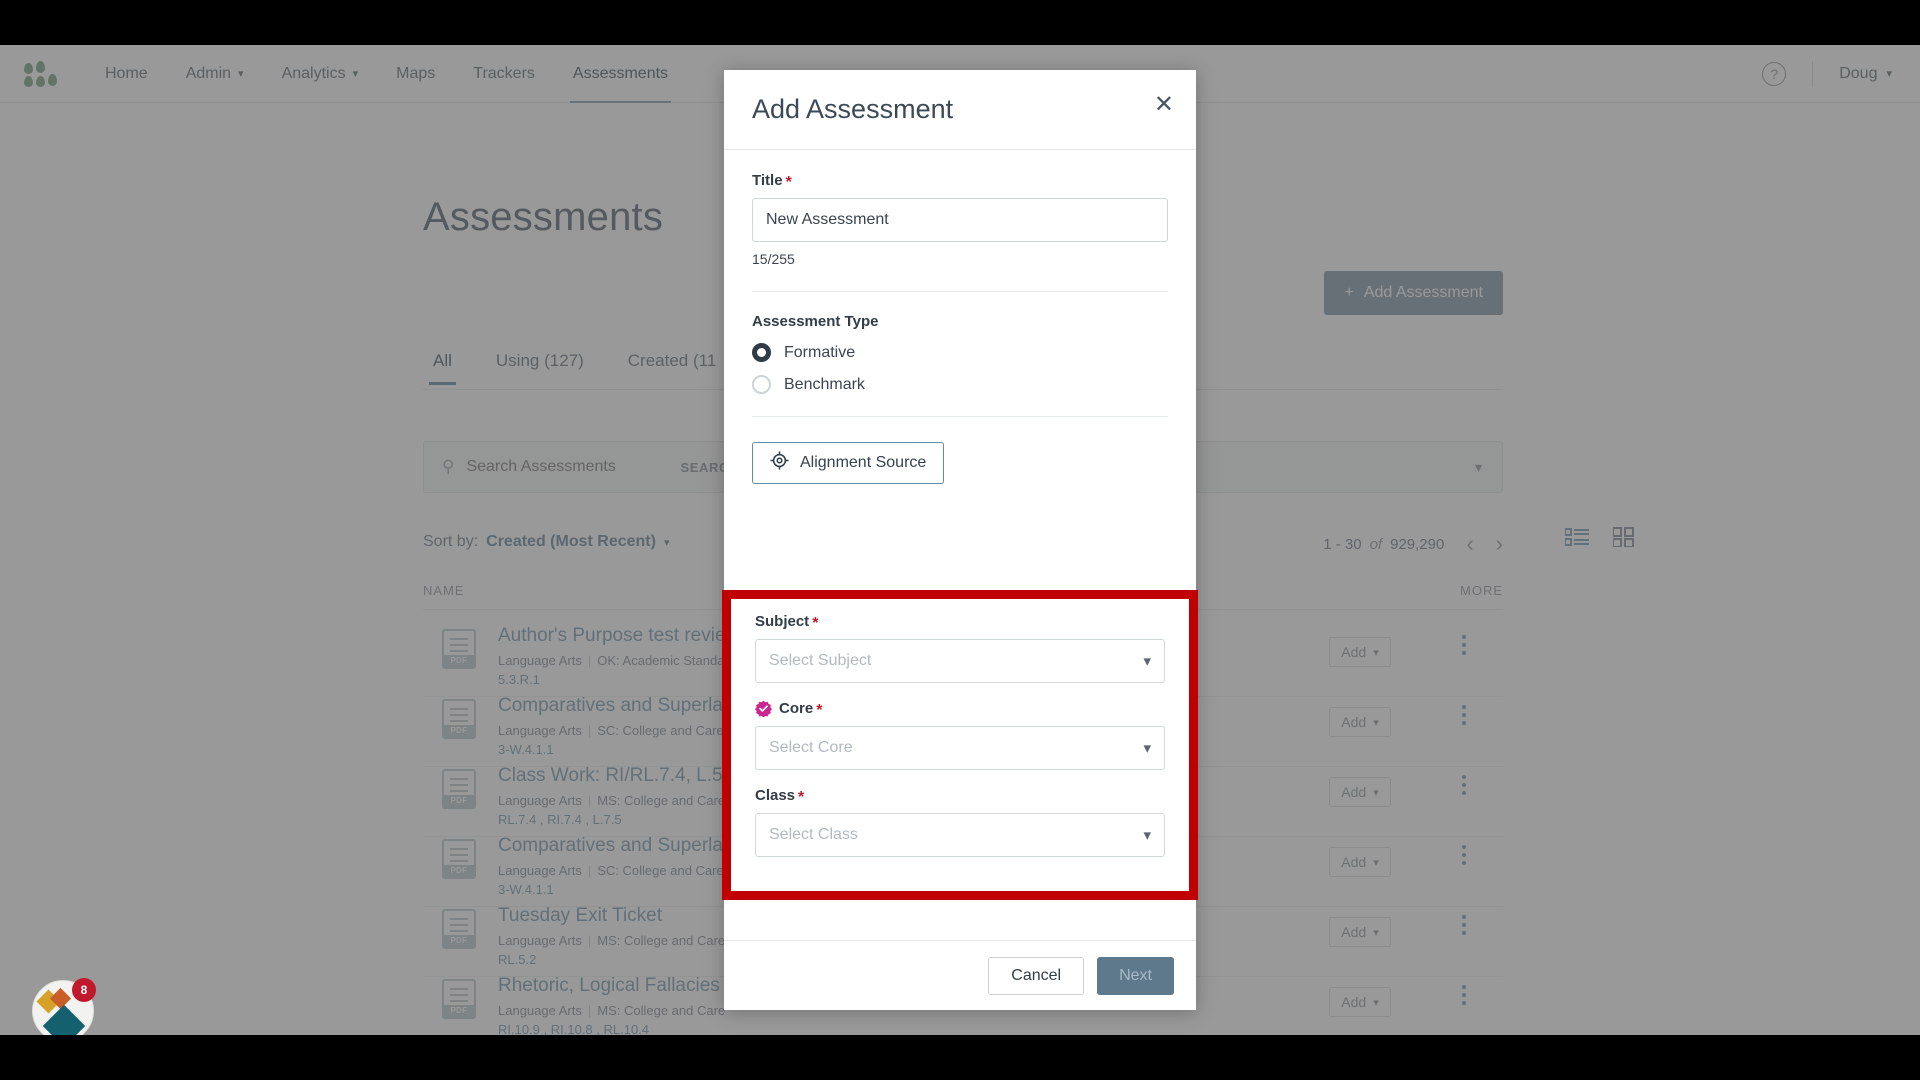 Image resolution: width=1920 pixels, height=1080 pixels. I want to click on target-crosshair-icon, so click(779, 463).